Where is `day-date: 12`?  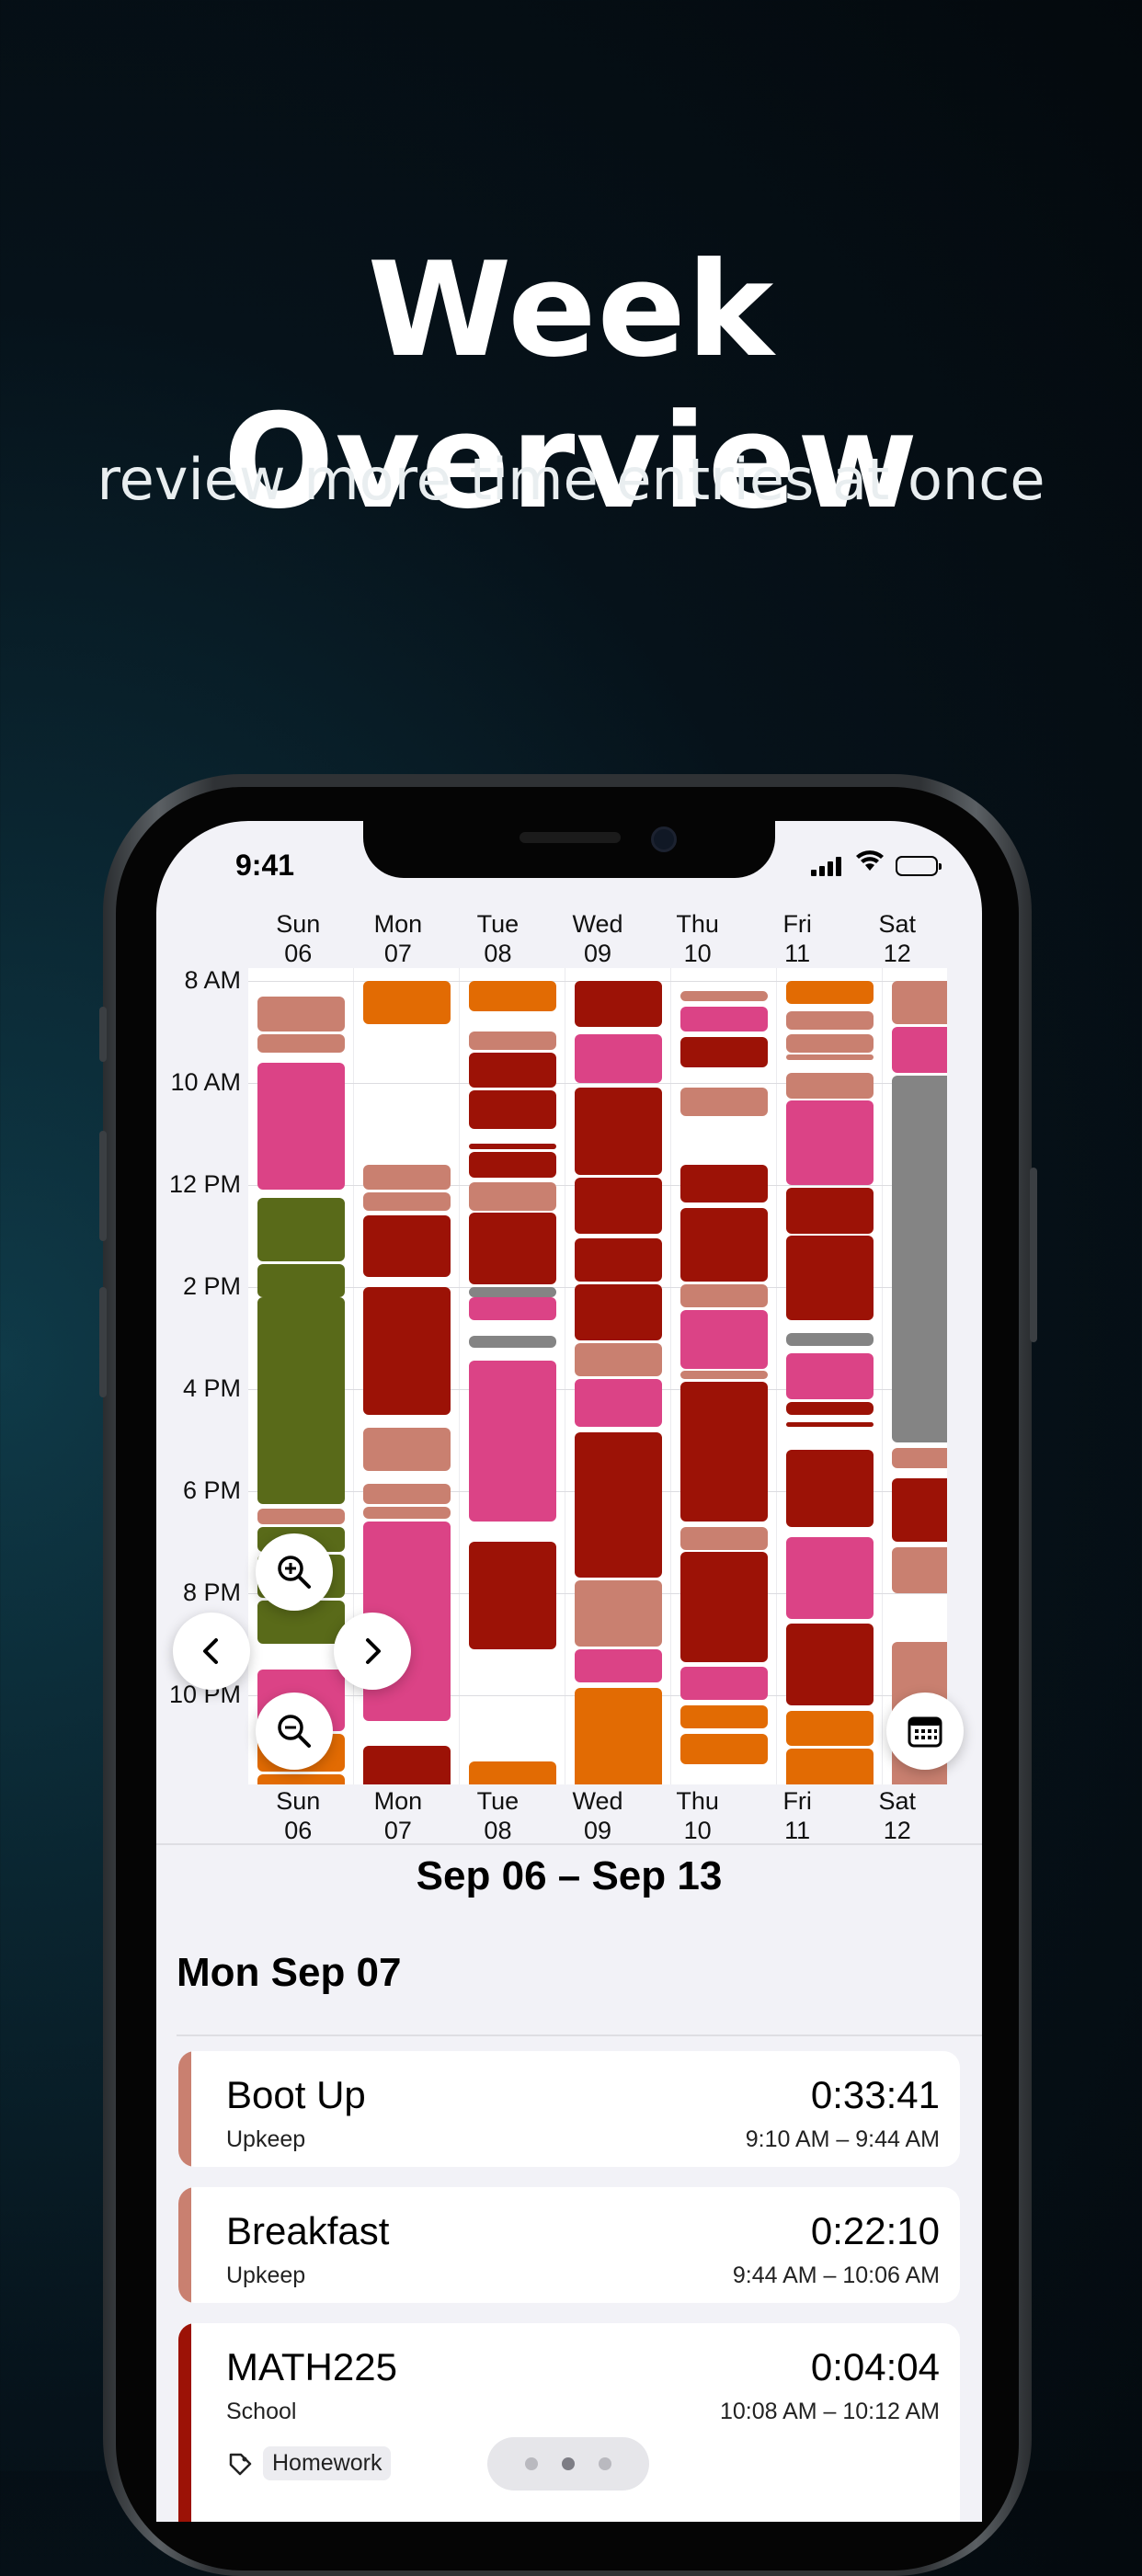
day-date: 12 is located at coordinates (897, 1830).